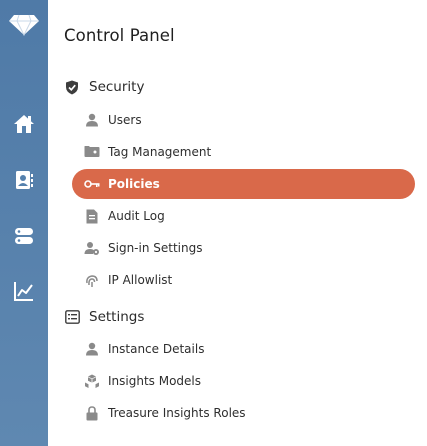  What do you see at coordinates (92, 216) in the screenshot?
I see `document-icon` at bounding box center [92, 216].